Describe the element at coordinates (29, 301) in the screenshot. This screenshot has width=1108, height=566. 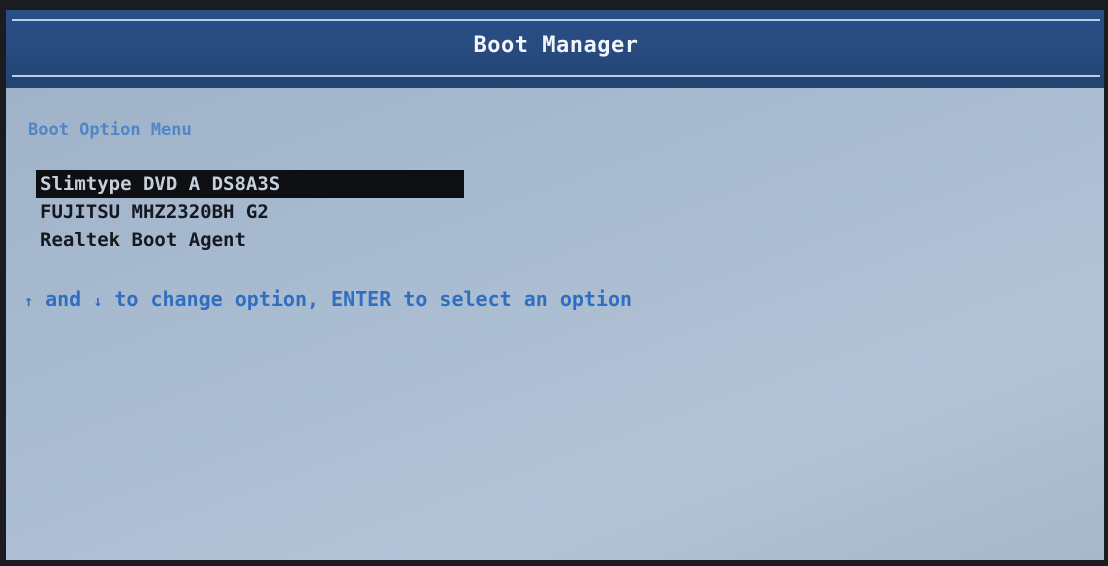
I see `up-arrow-icon: ↑` at that location.